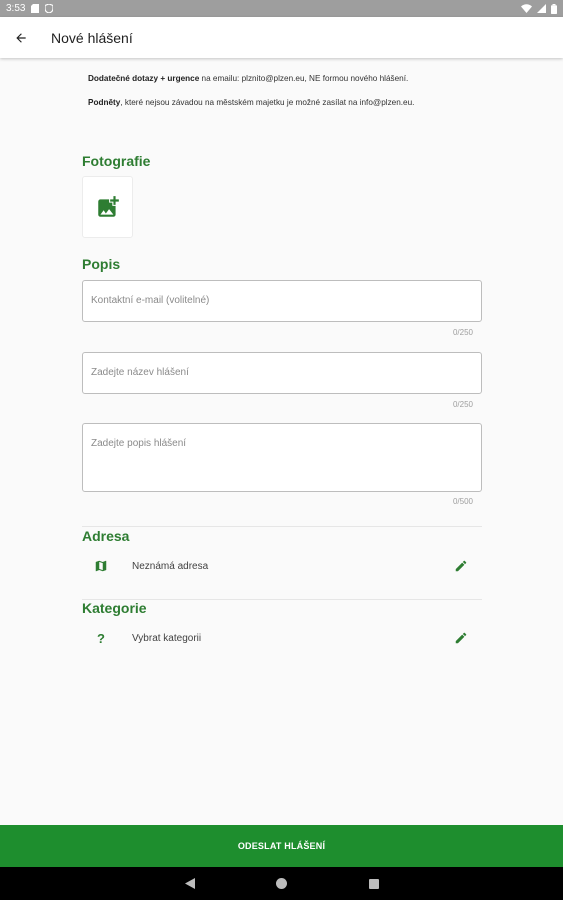  I want to click on arrow-back-icon, so click(21, 37).